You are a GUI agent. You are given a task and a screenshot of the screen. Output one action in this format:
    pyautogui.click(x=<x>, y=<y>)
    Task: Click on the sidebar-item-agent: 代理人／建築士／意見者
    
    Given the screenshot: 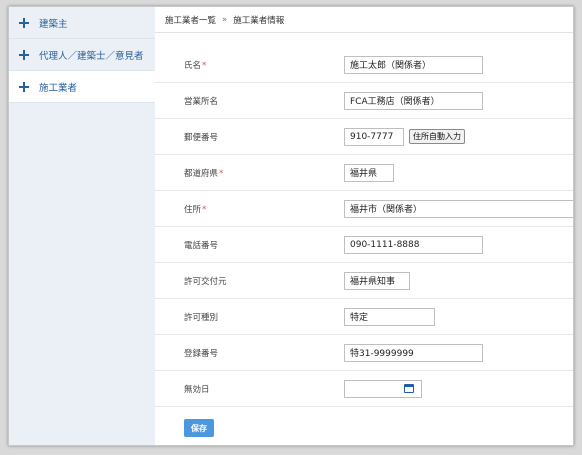 What is the action you would take?
    pyautogui.click(x=82, y=55)
    